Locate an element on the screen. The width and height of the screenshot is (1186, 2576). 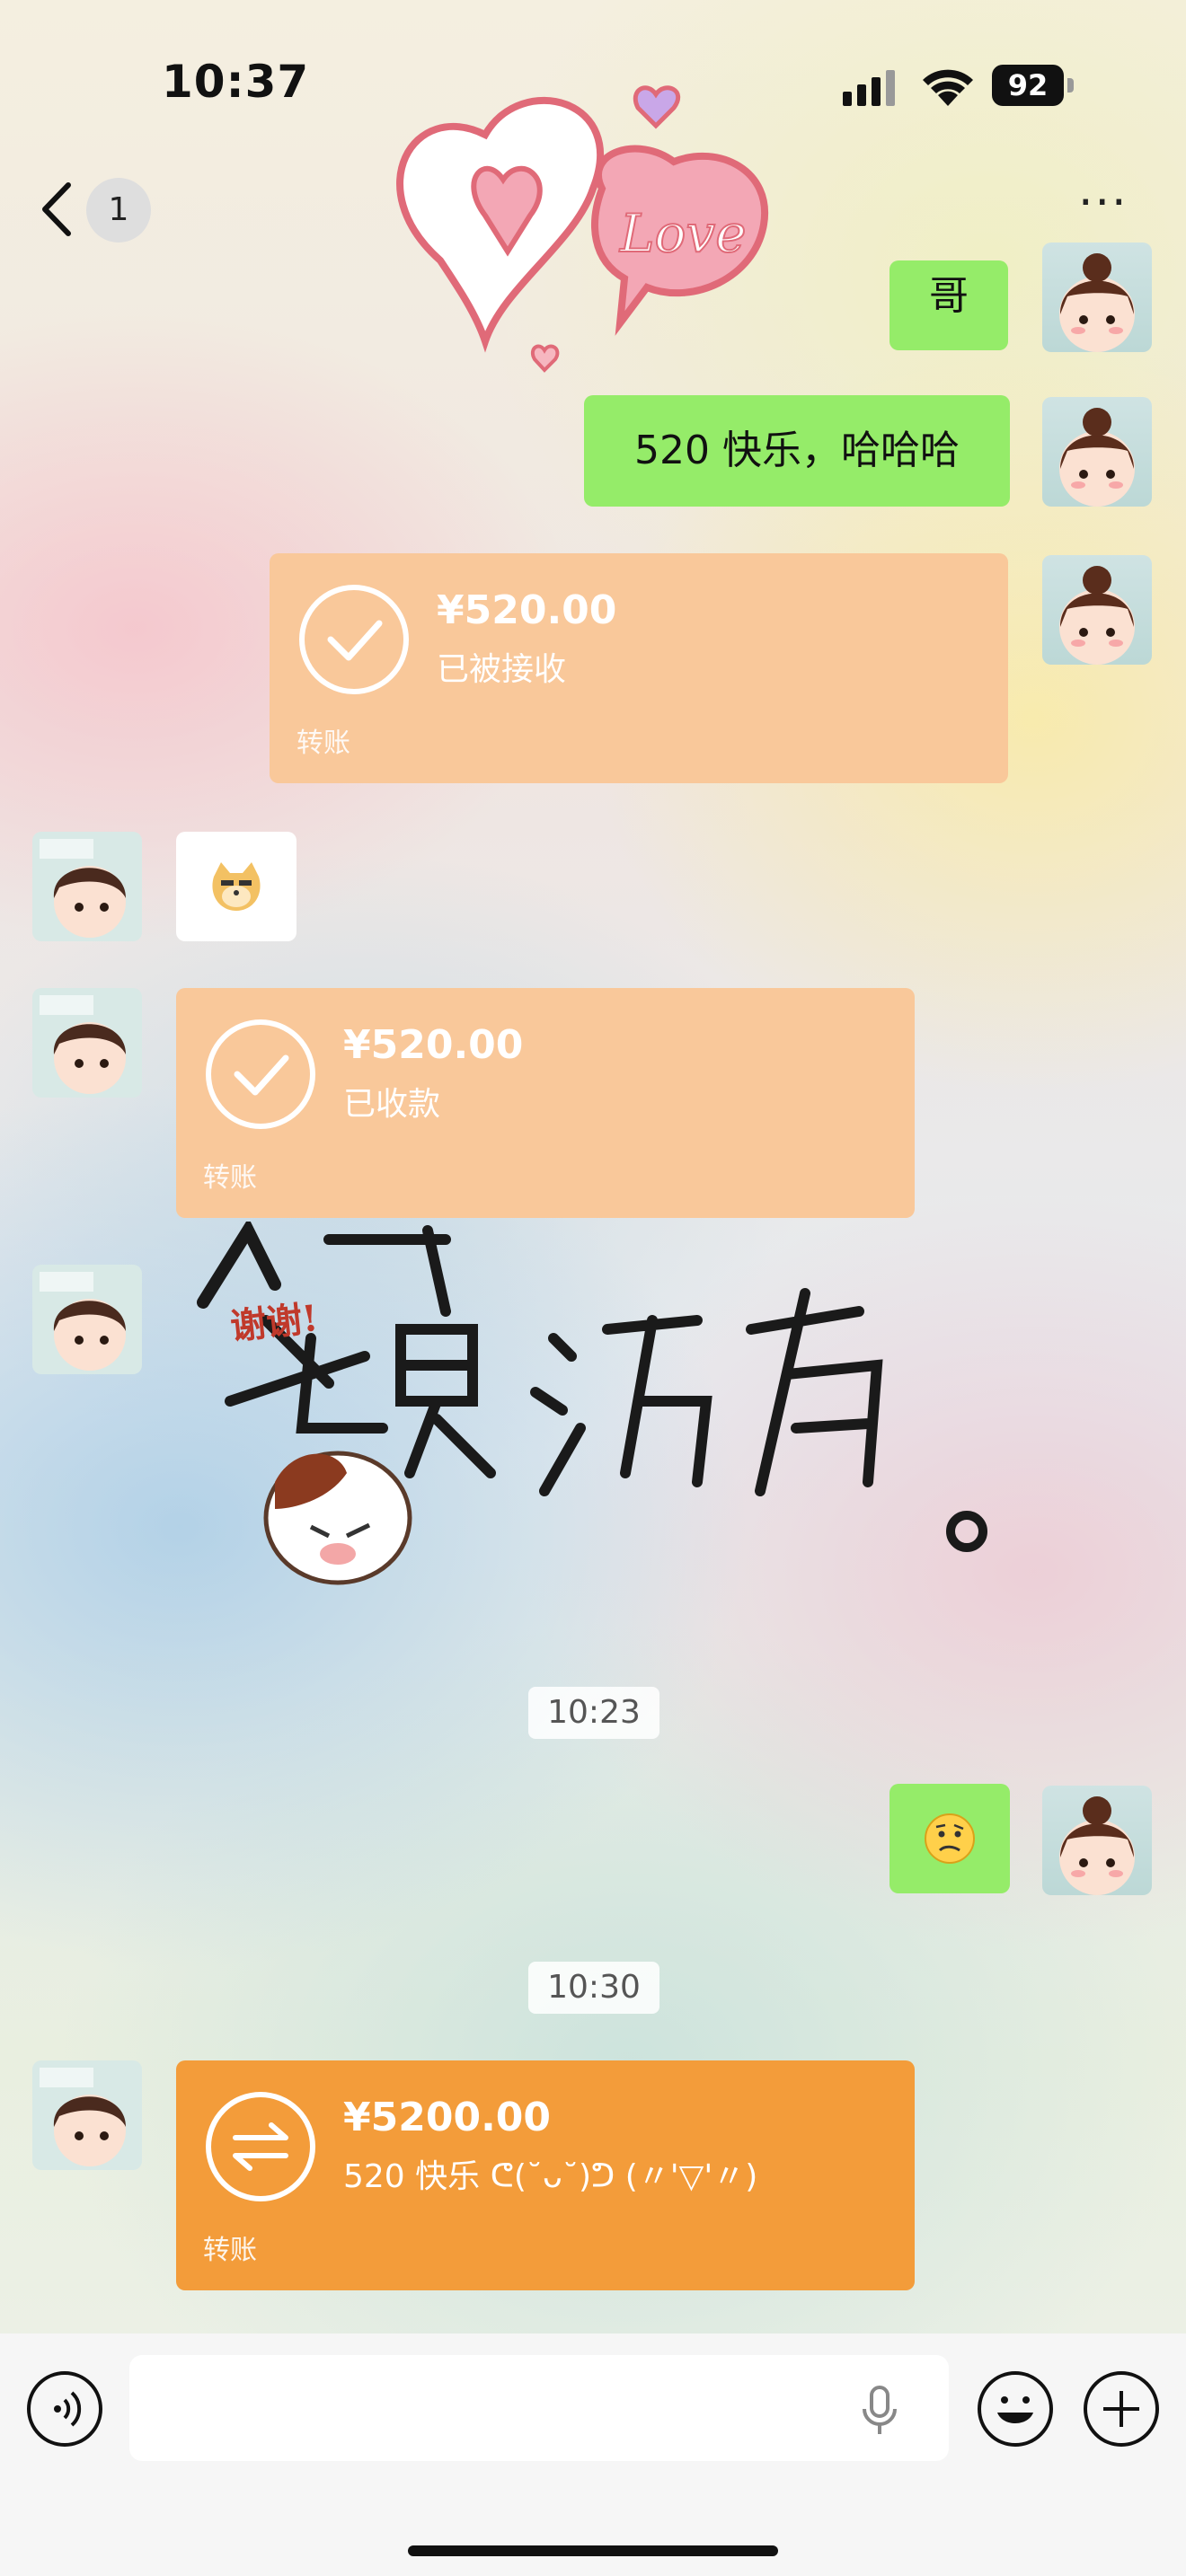
more-functions-button is located at coordinates (1121, 2409).